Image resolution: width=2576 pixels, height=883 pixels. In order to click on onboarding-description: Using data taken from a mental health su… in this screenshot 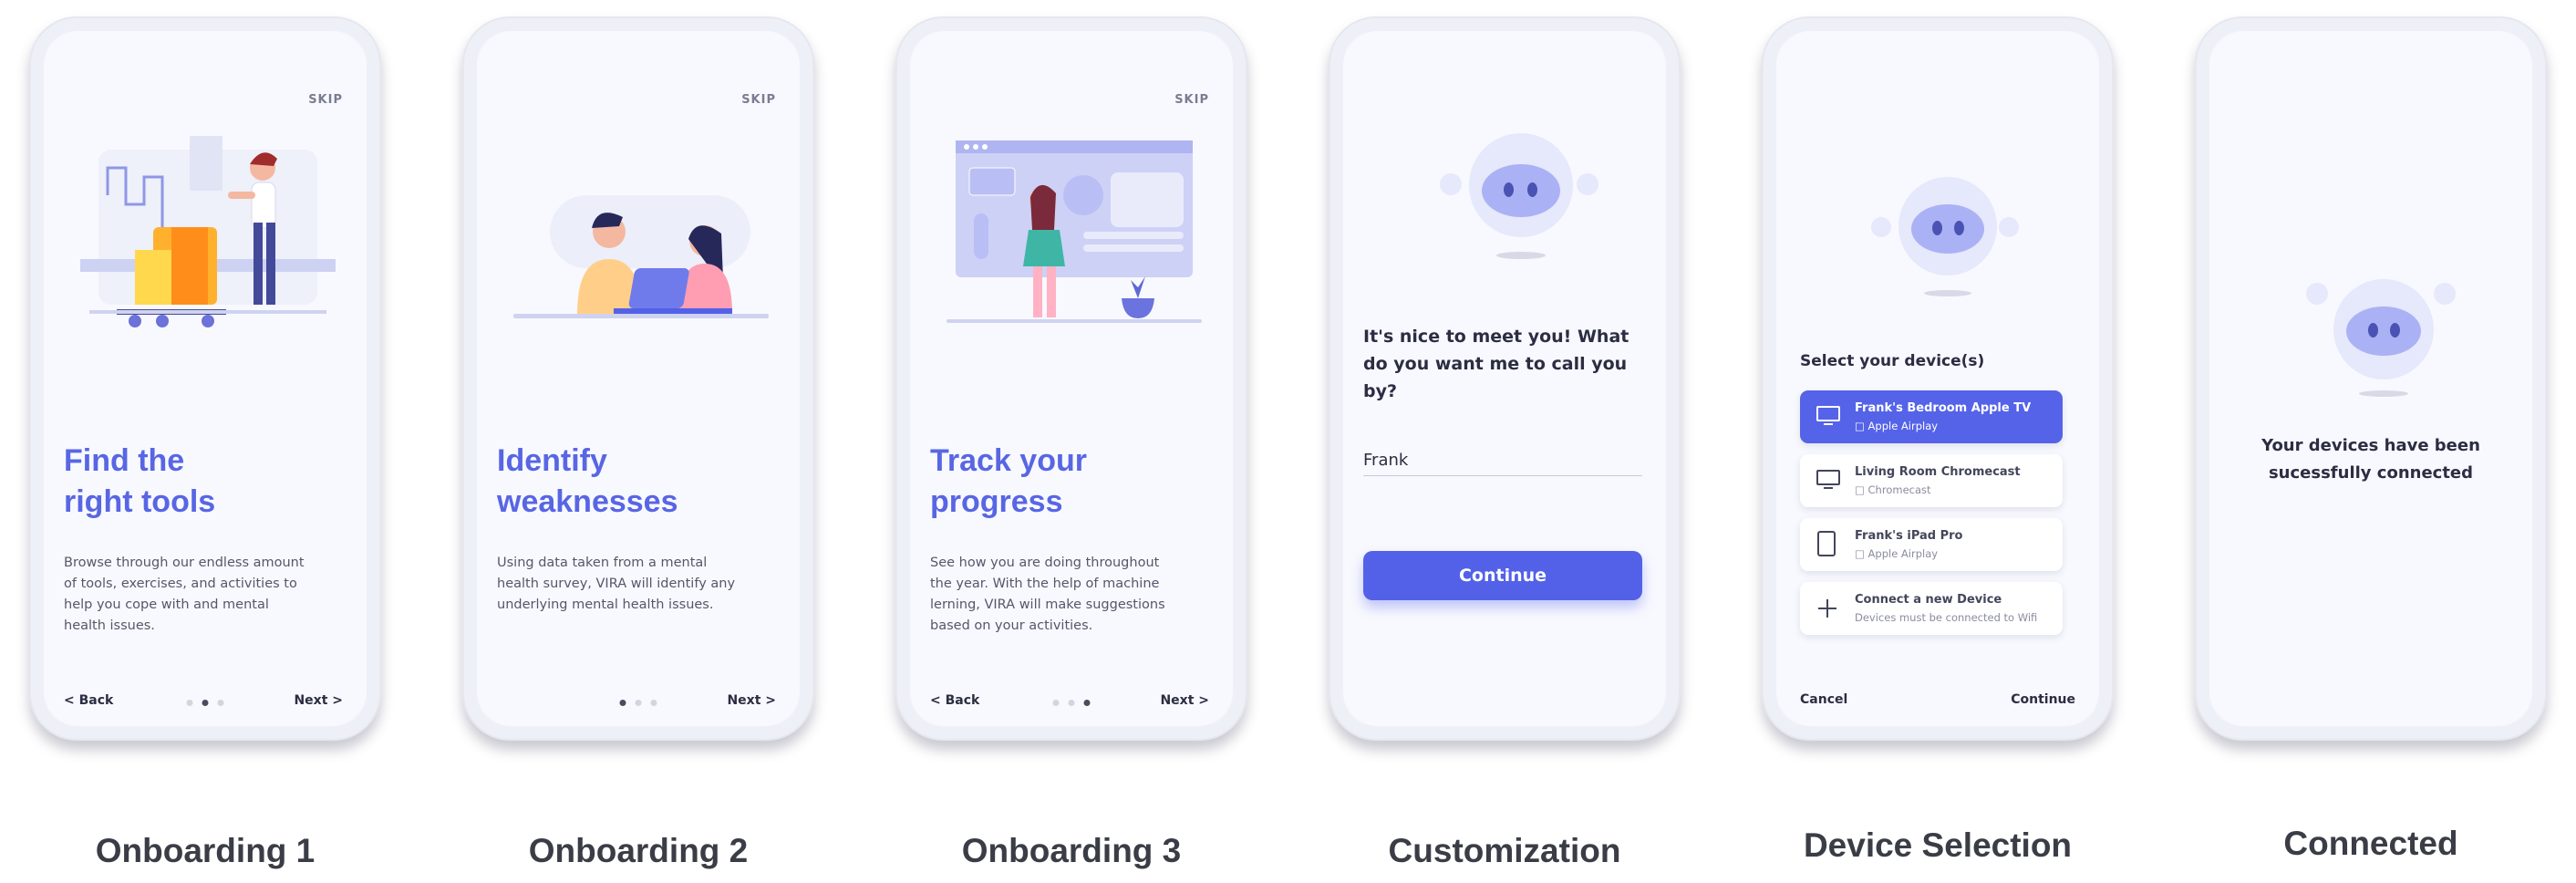, I will do `click(616, 584)`.